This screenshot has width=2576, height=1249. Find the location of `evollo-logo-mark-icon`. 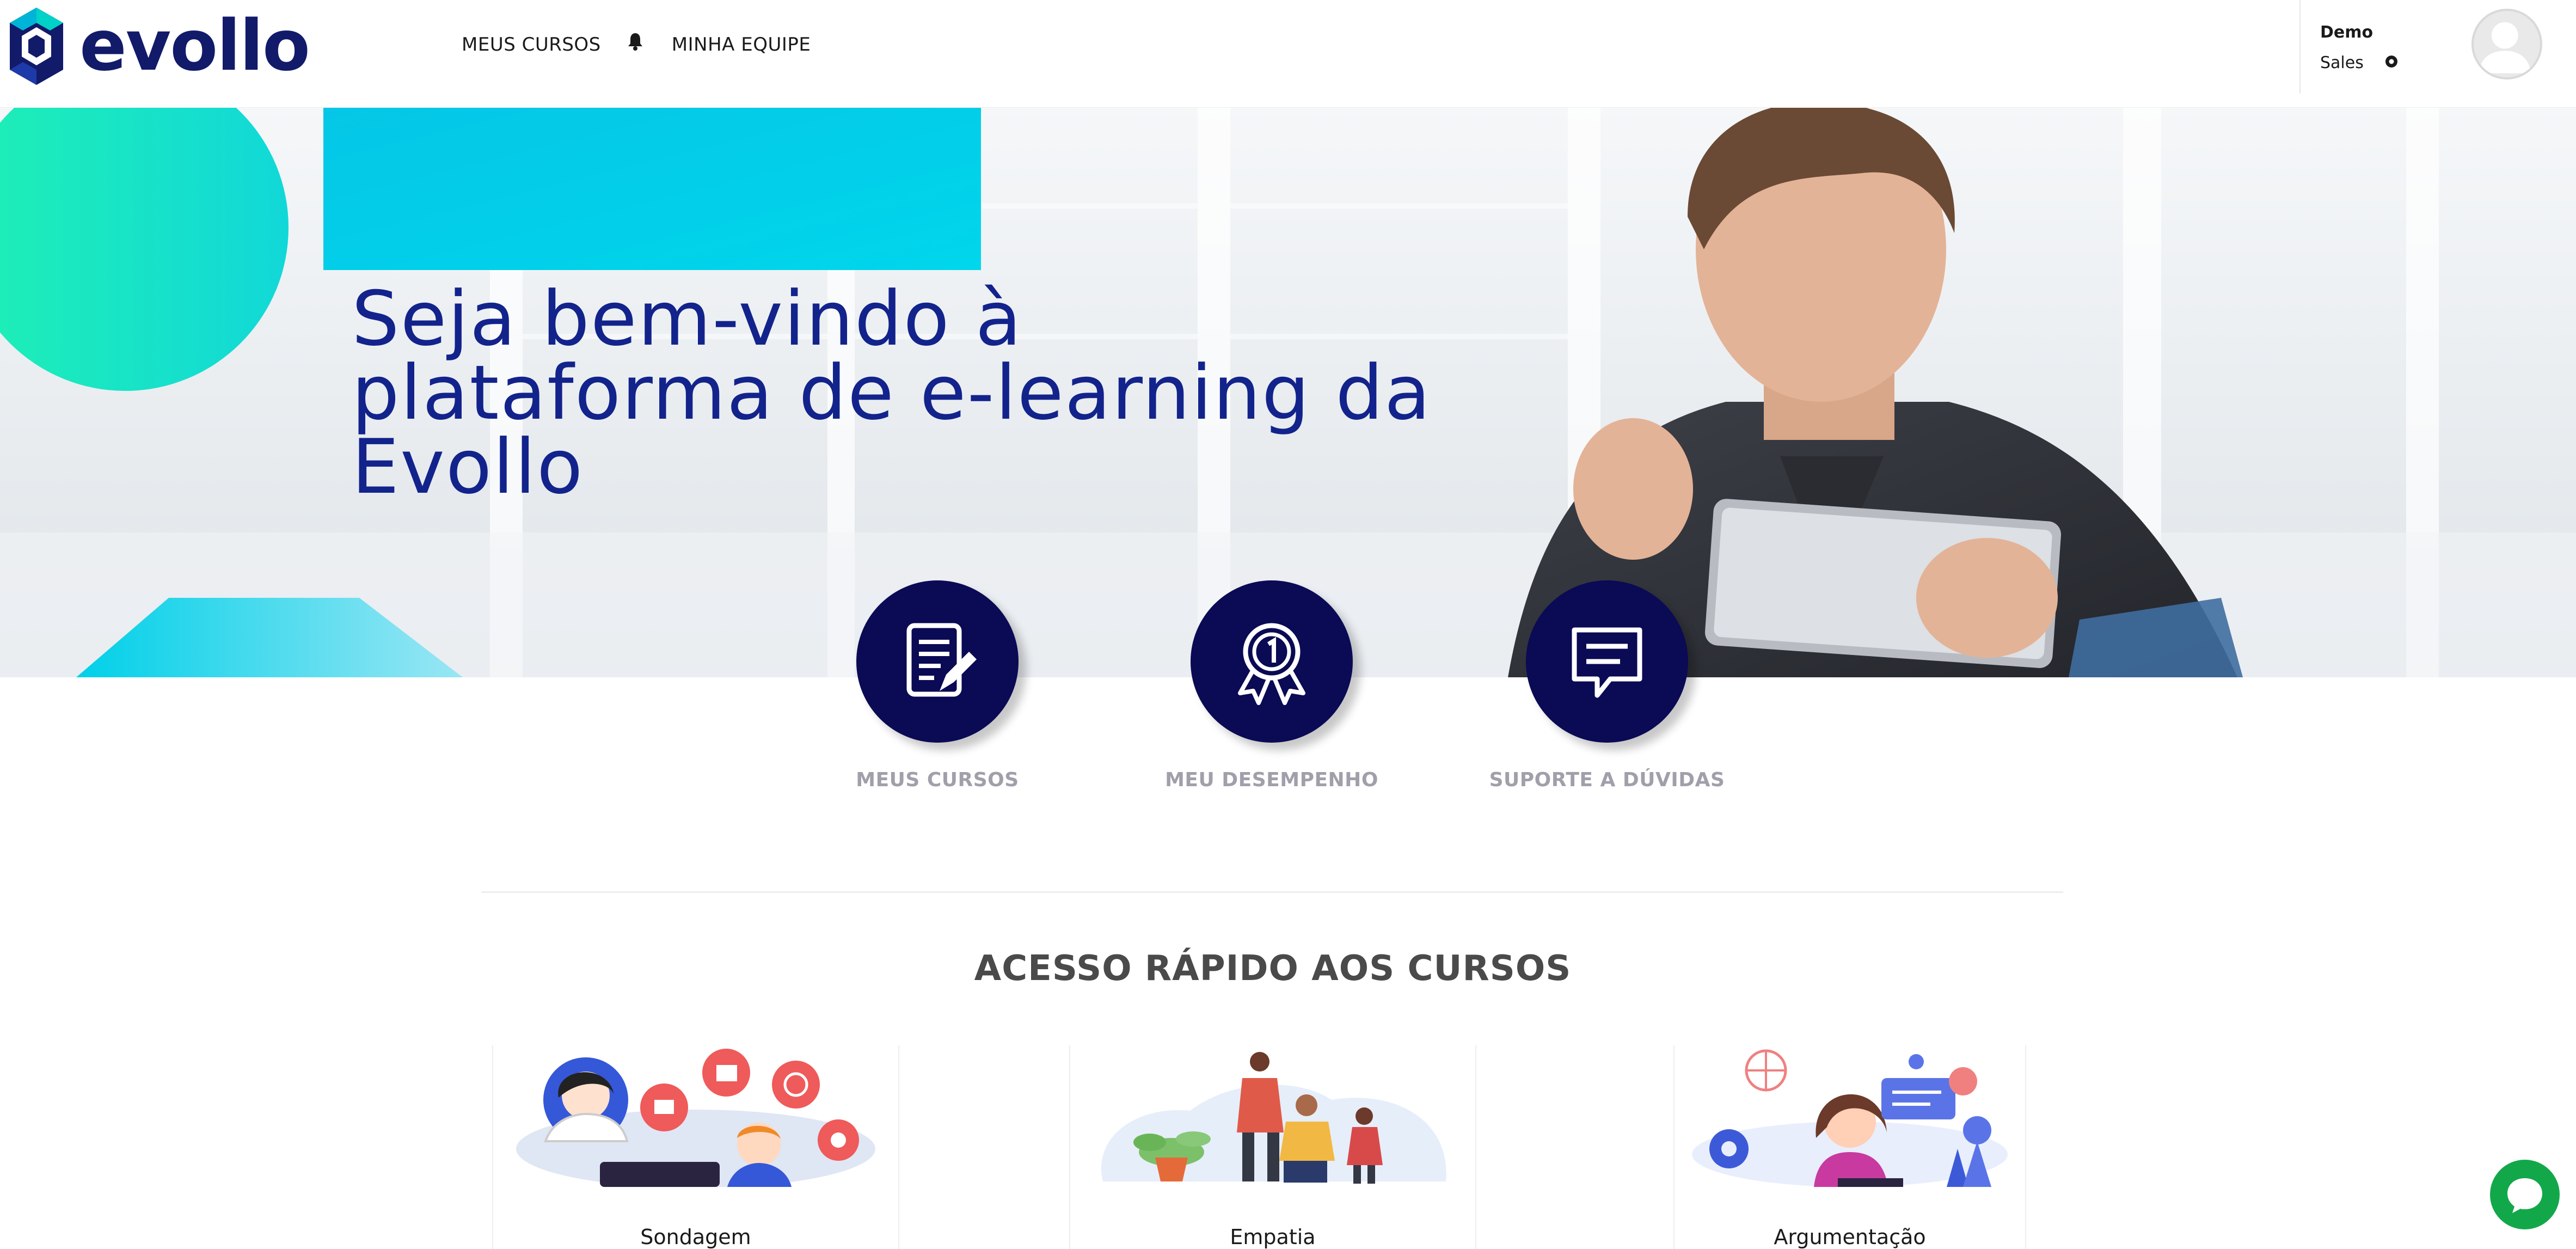

evollo-logo-mark-icon is located at coordinates (36, 46).